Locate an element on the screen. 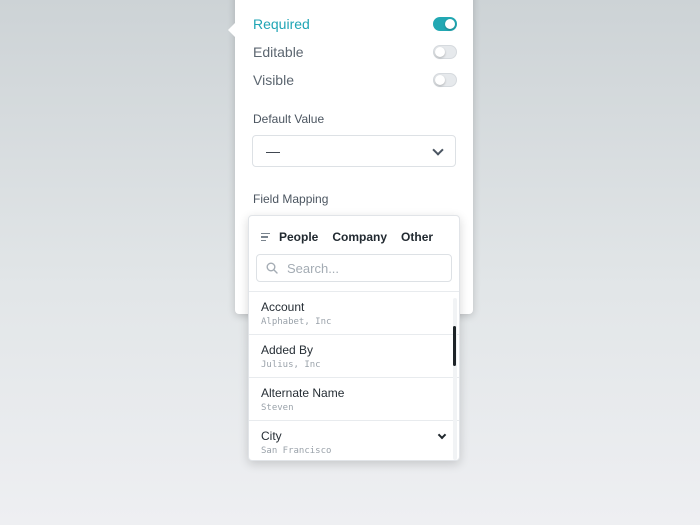 The height and width of the screenshot is (525, 700). item-subtitle: Steven is located at coordinates (277, 408).